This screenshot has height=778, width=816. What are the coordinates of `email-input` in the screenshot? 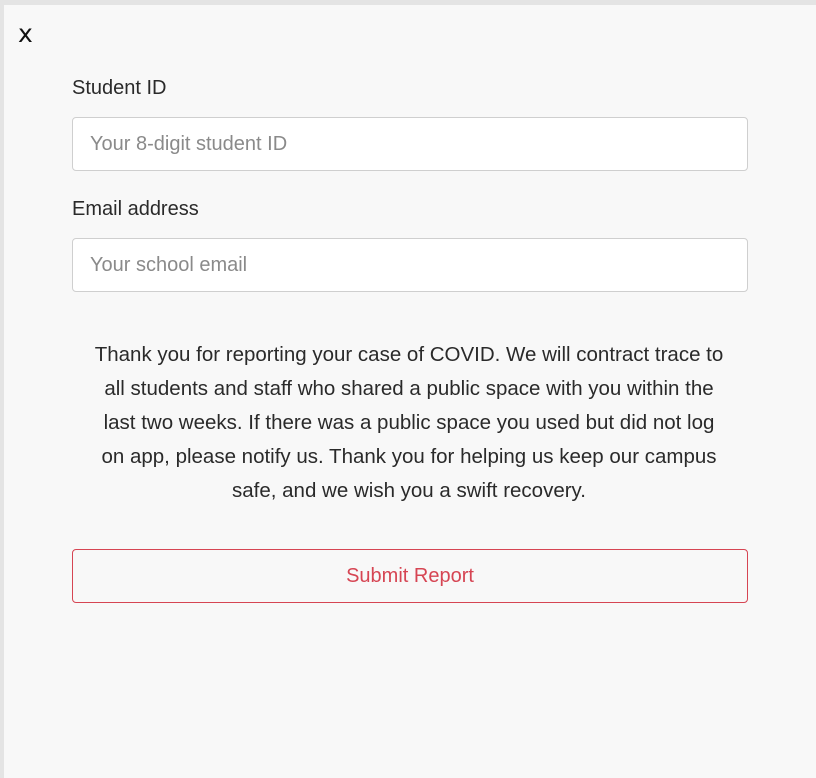 It's located at (410, 265).